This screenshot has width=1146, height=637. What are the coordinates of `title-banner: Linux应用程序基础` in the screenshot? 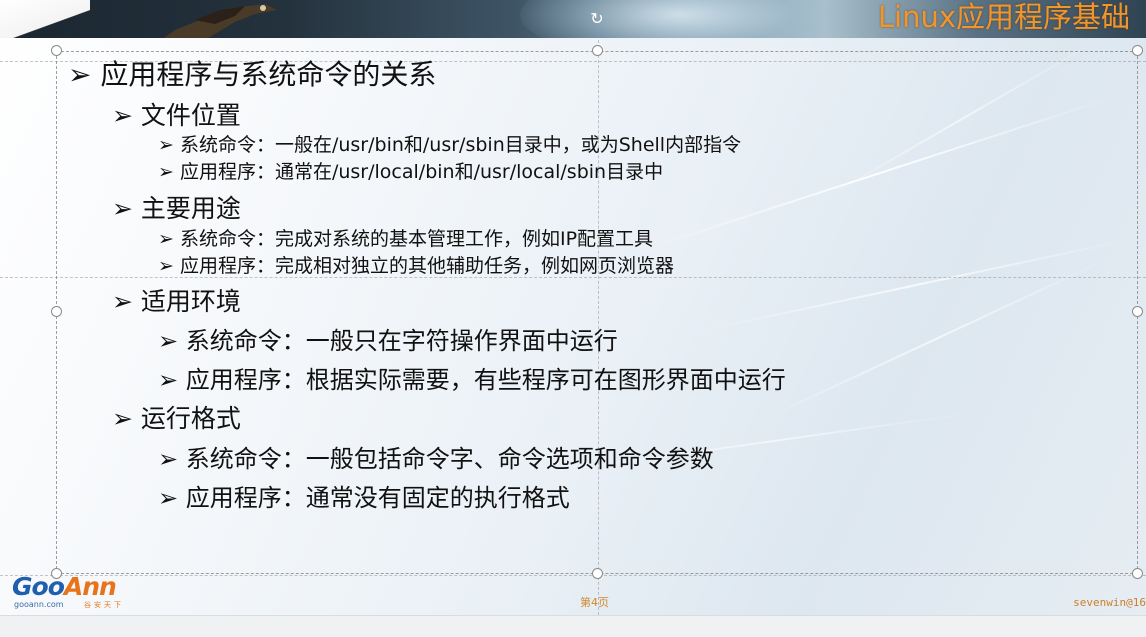 It's located at (573, 19).